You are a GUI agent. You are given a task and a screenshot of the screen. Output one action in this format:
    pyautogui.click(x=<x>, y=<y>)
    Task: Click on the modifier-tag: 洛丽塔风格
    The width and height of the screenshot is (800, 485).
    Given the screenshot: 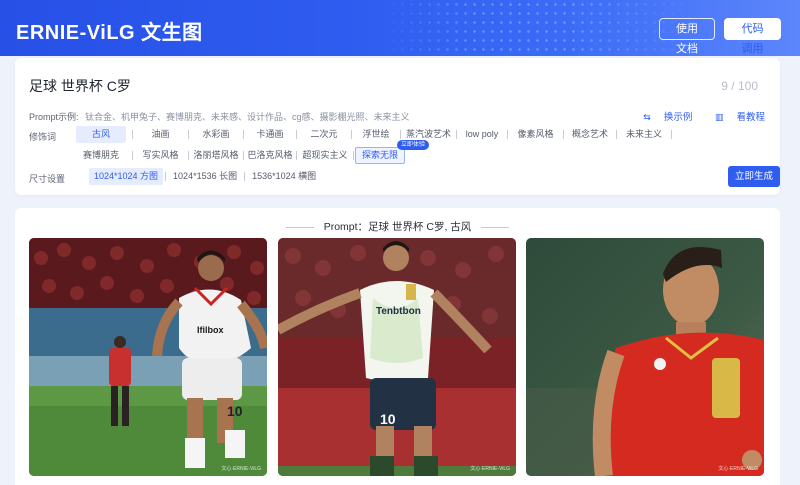 What is the action you would take?
    pyautogui.click(x=216, y=155)
    